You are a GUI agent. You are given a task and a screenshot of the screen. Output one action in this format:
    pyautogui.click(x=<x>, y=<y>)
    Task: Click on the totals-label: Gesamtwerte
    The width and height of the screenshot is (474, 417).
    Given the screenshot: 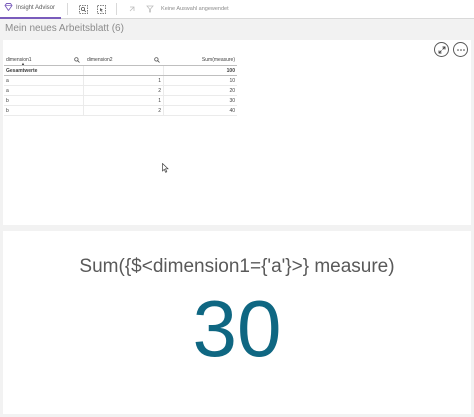 What is the action you would take?
    pyautogui.click(x=44, y=70)
    